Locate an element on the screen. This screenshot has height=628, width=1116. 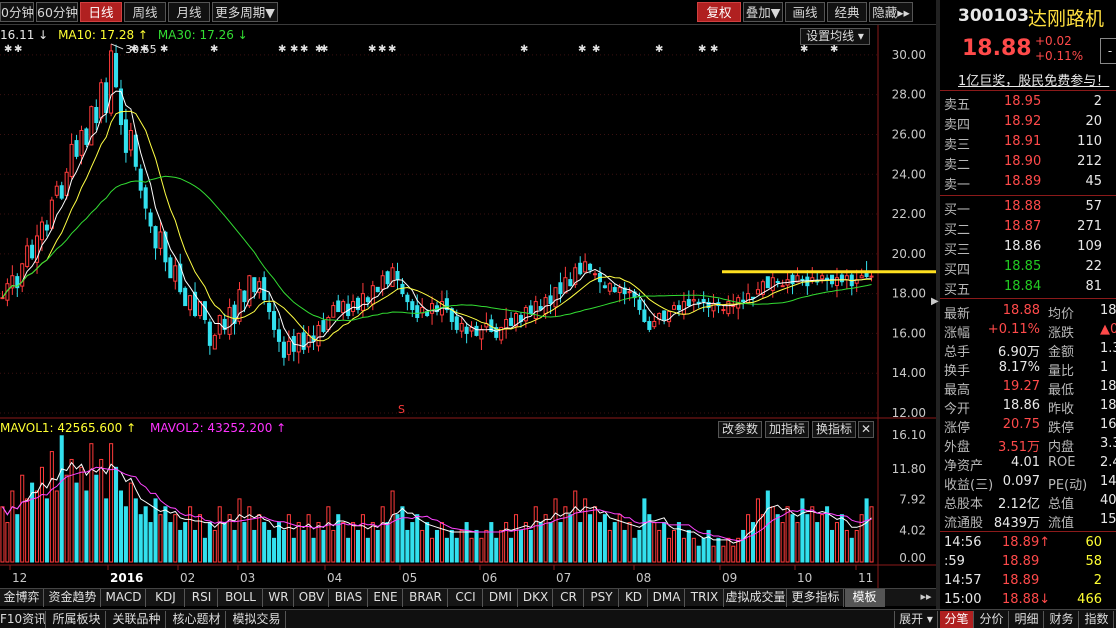
quote-tab-2: 明细 is located at coordinates (1027, 619).